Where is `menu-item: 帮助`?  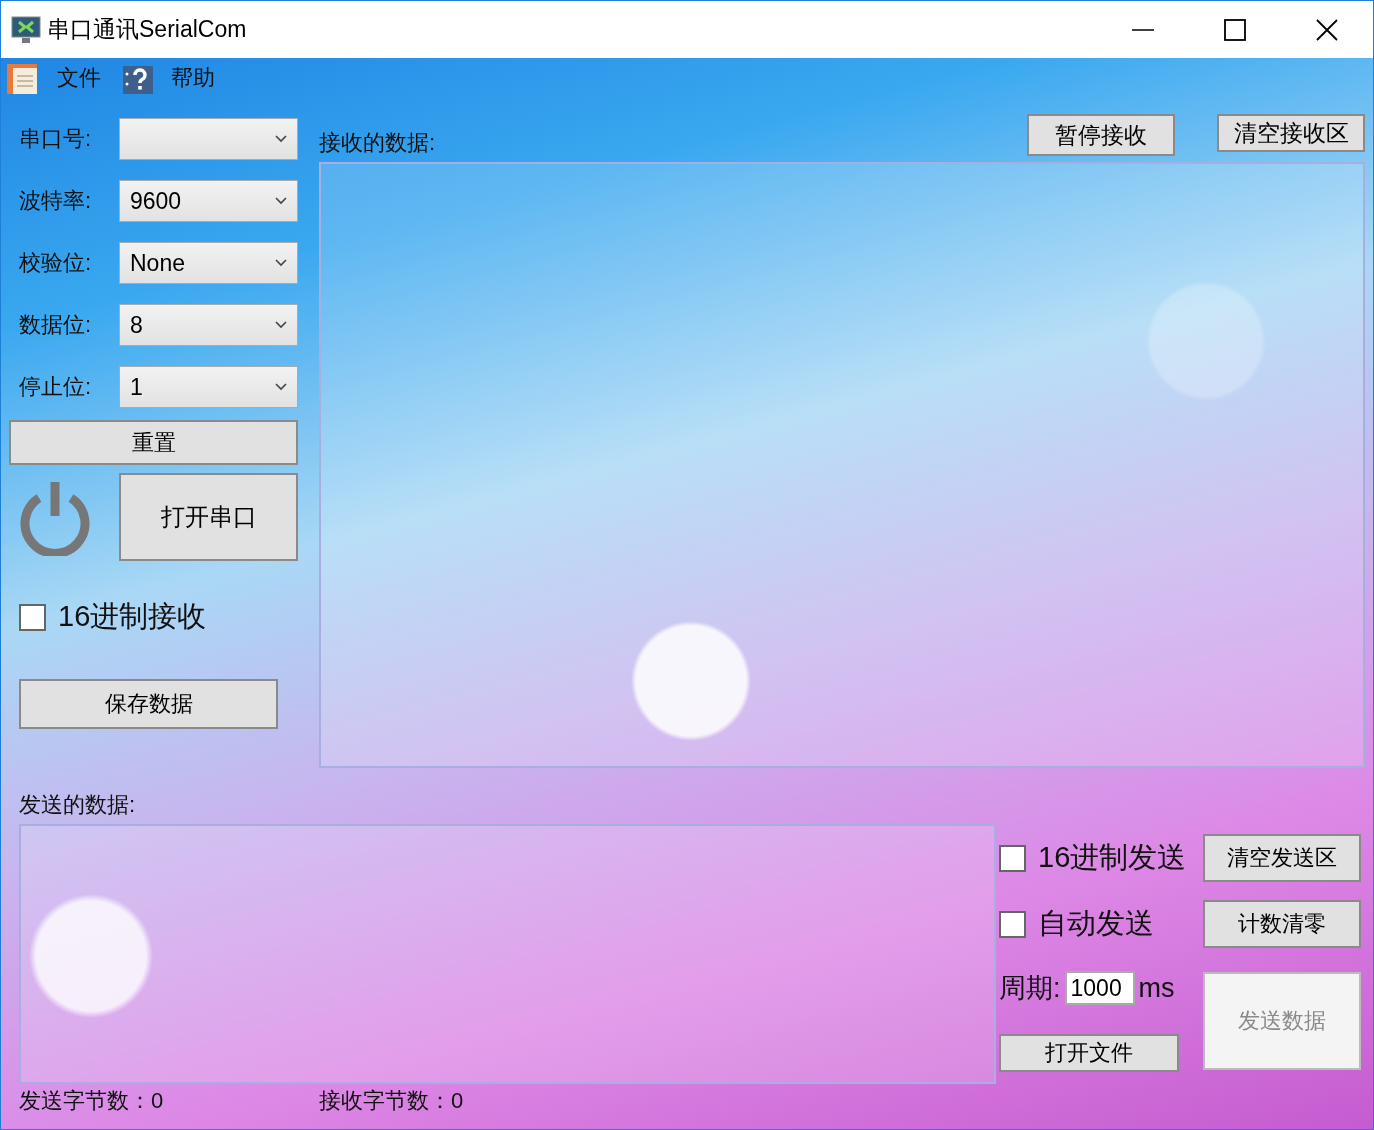
menu-item: 帮助 is located at coordinates (171, 78).